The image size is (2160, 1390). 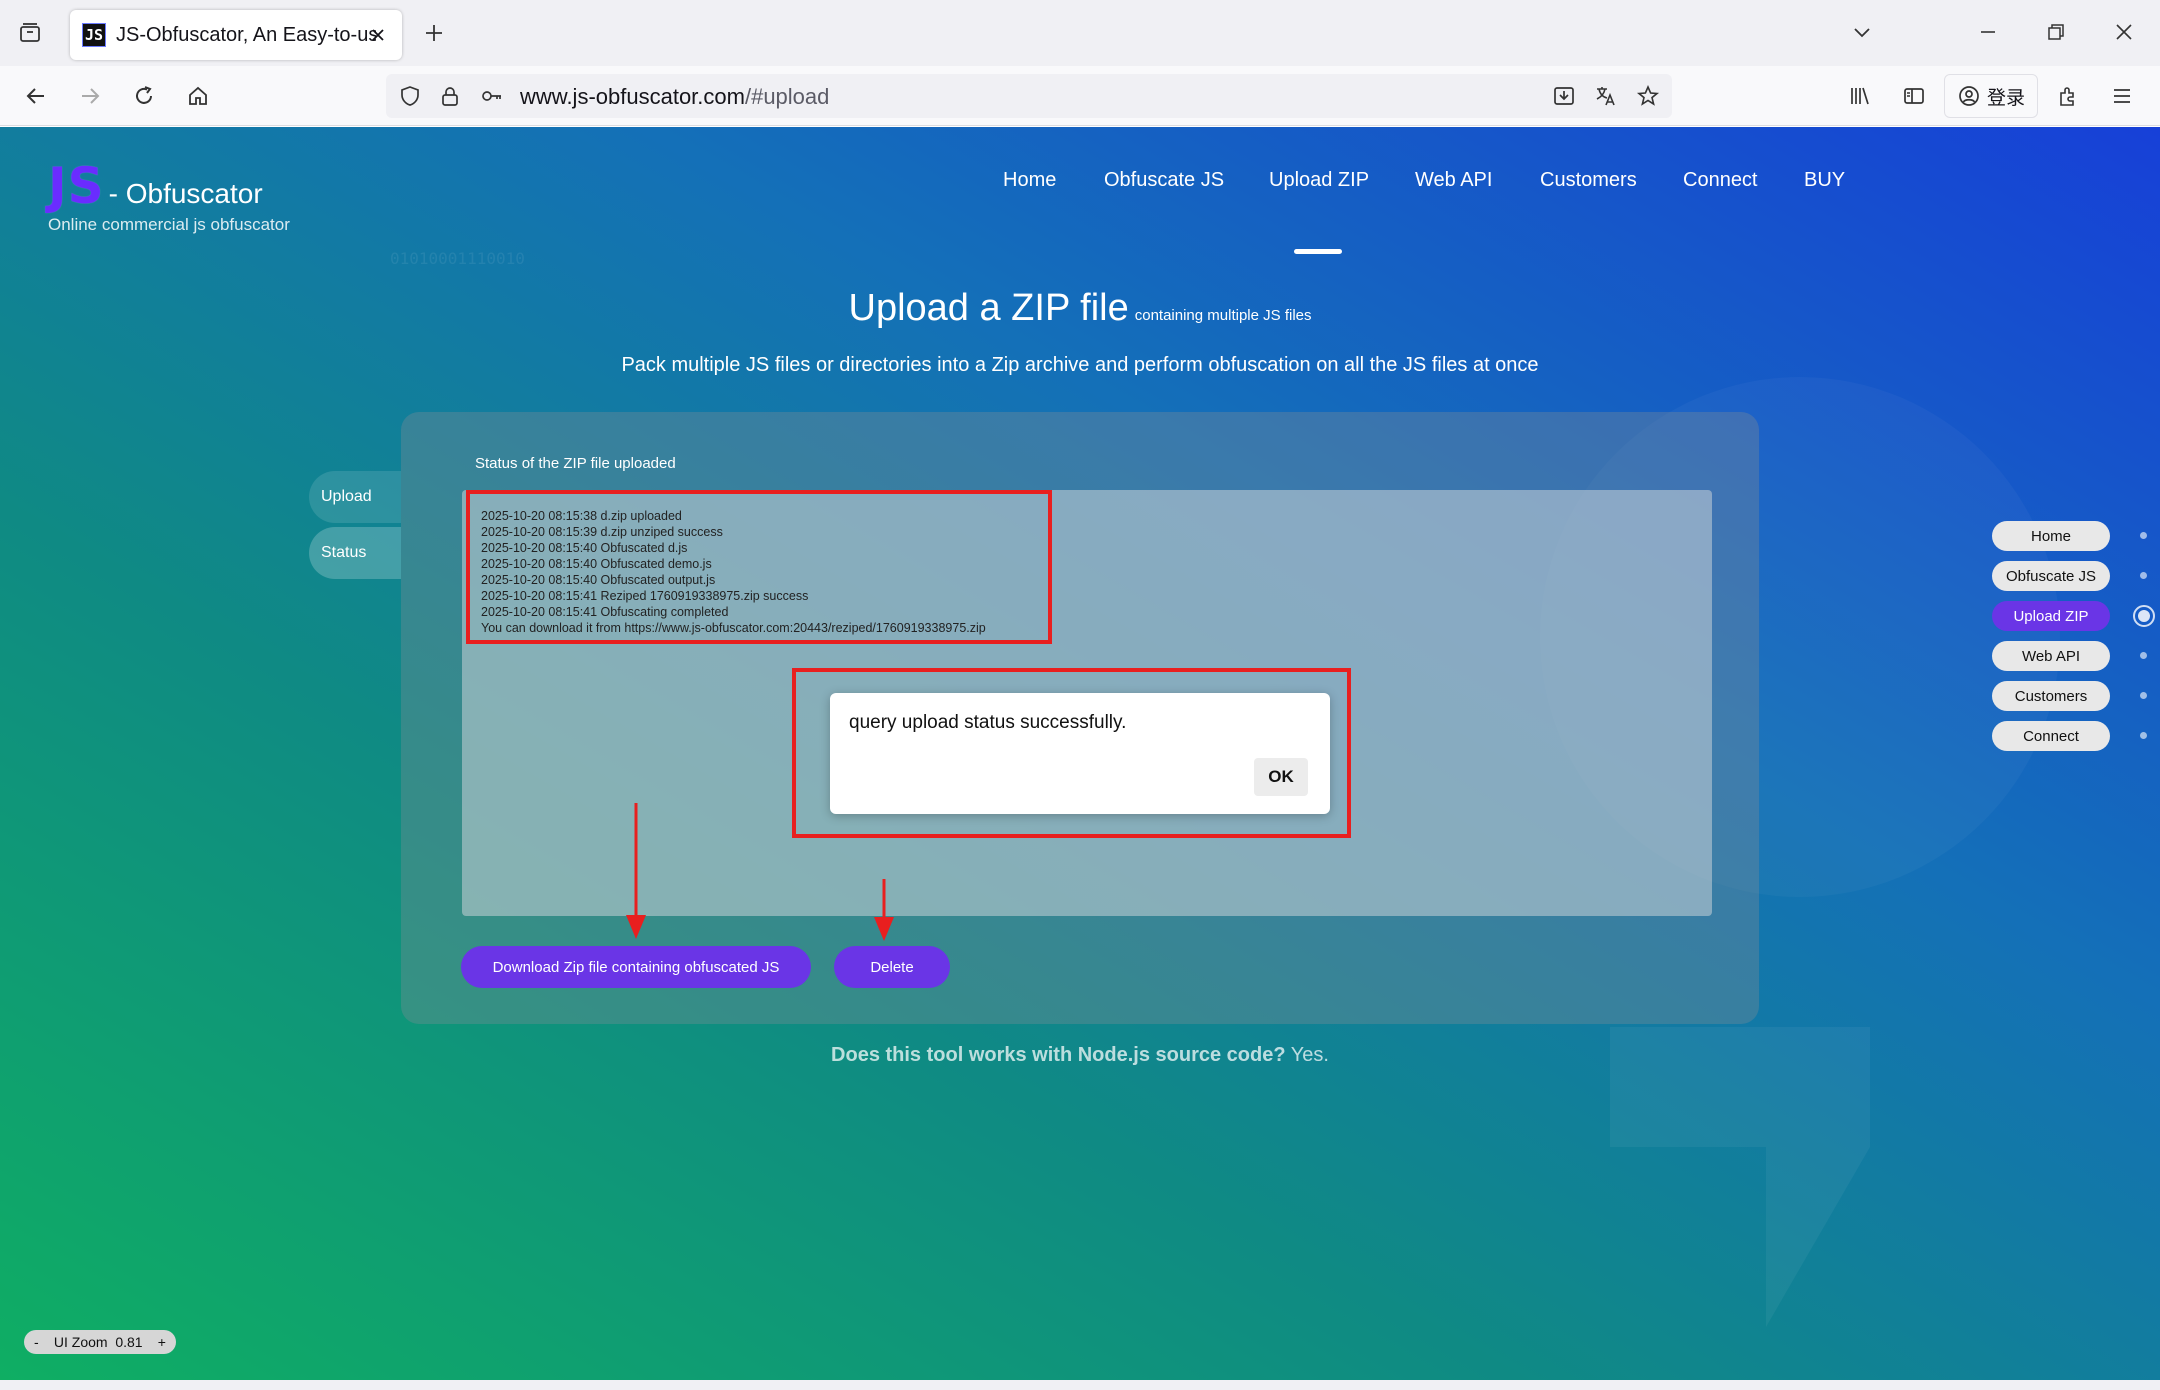 What do you see at coordinates (1969, 96) in the screenshot?
I see `account-icon` at bounding box center [1969, 96].